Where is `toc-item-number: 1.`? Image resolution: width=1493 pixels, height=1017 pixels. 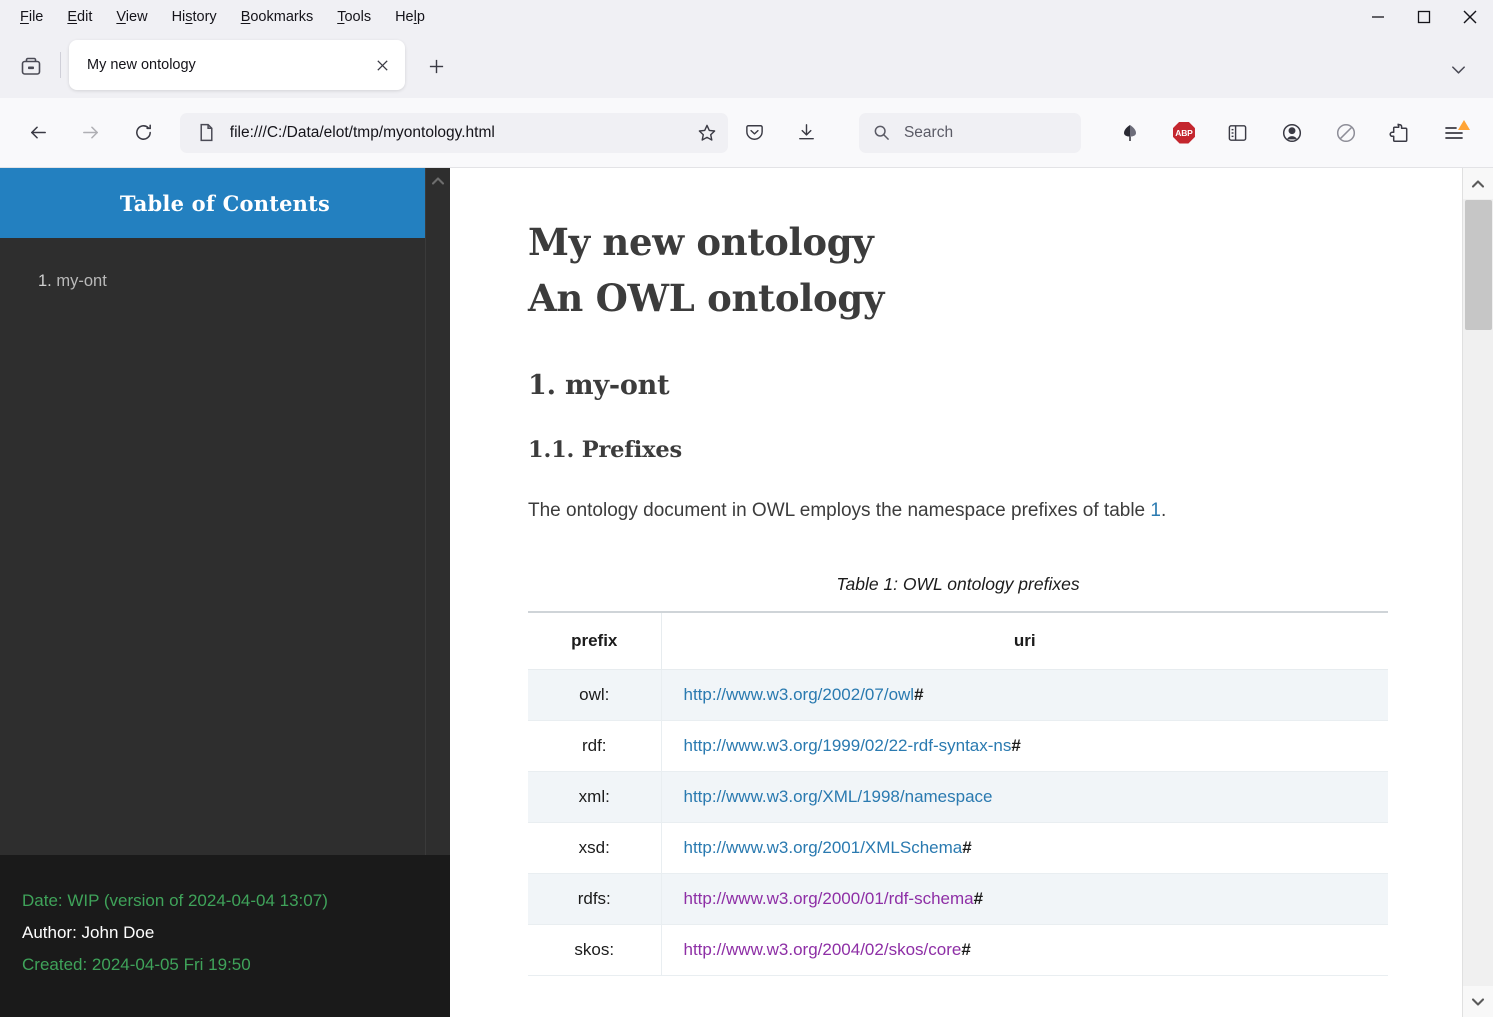
toc-item-number: 1. is located at coordinates (45, 281).